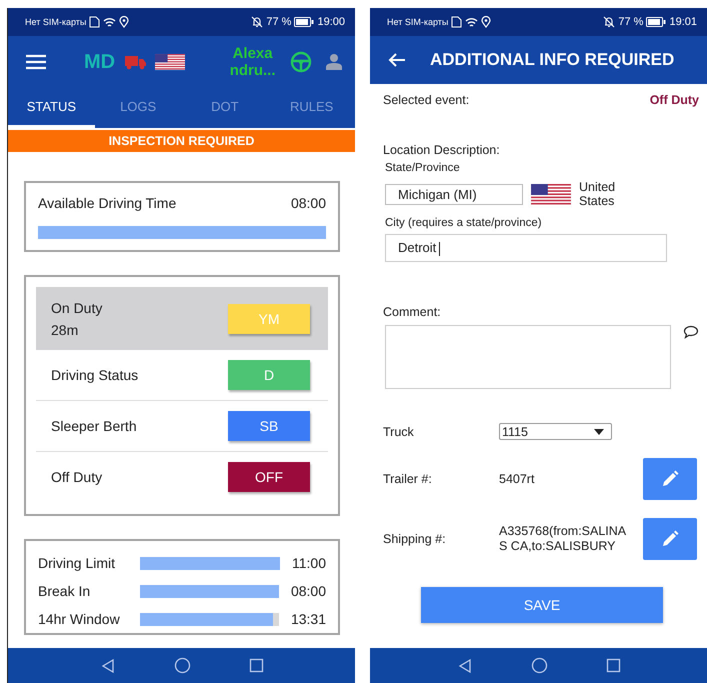 The image size is (707, 683). I want to click on limit-value: 08:00, so click(308, 591).